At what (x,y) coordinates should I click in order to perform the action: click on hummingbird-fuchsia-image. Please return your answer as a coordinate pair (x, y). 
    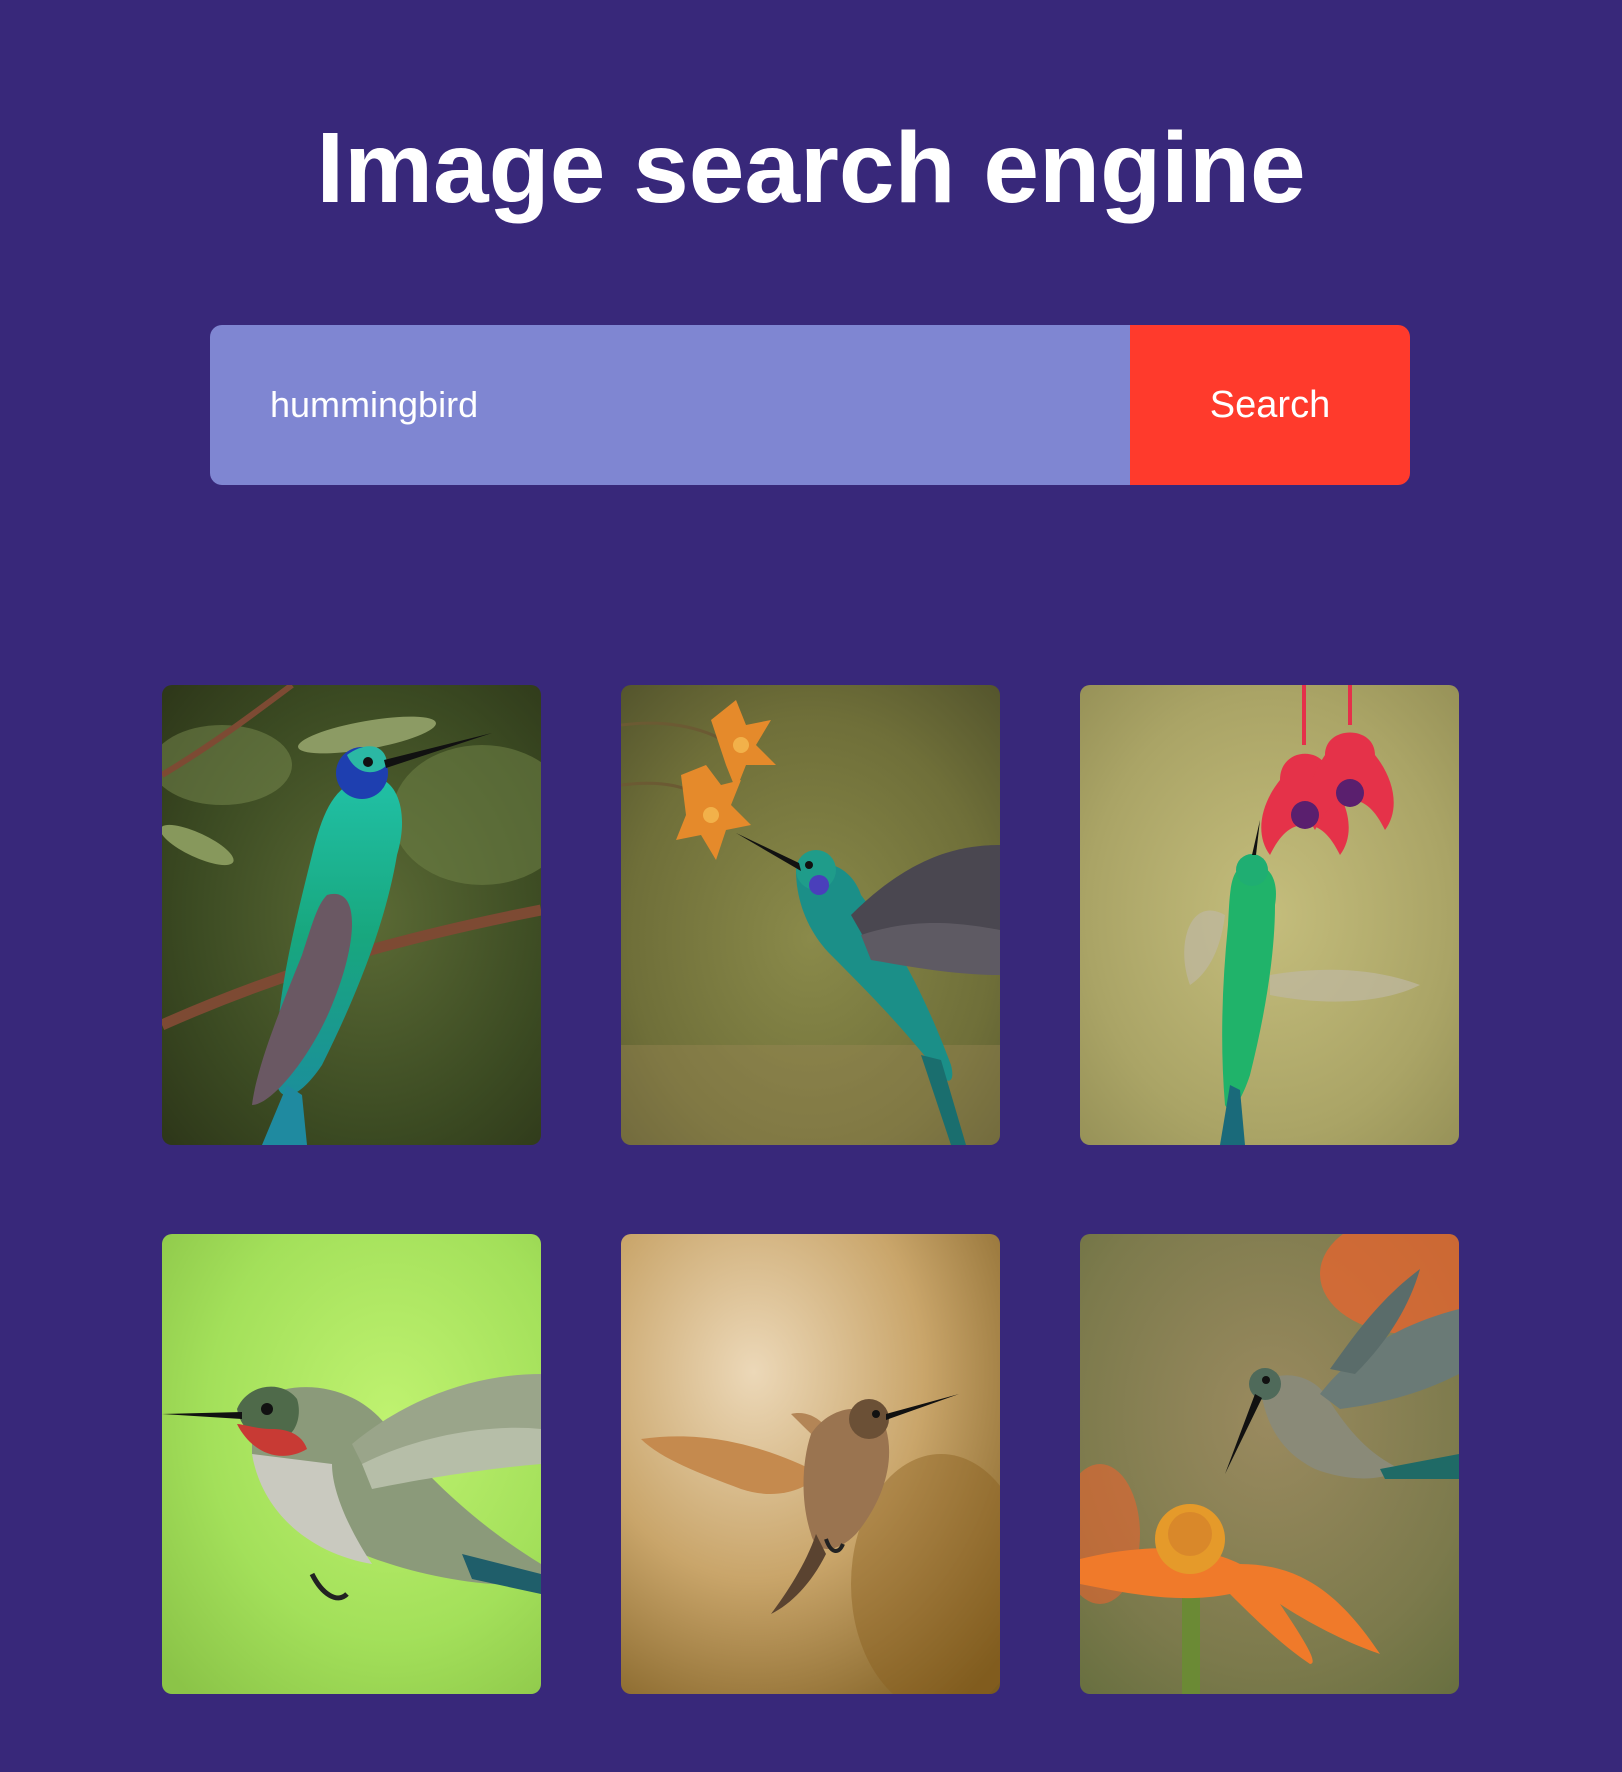
    Looking at the image, I should click on (1269, 915).